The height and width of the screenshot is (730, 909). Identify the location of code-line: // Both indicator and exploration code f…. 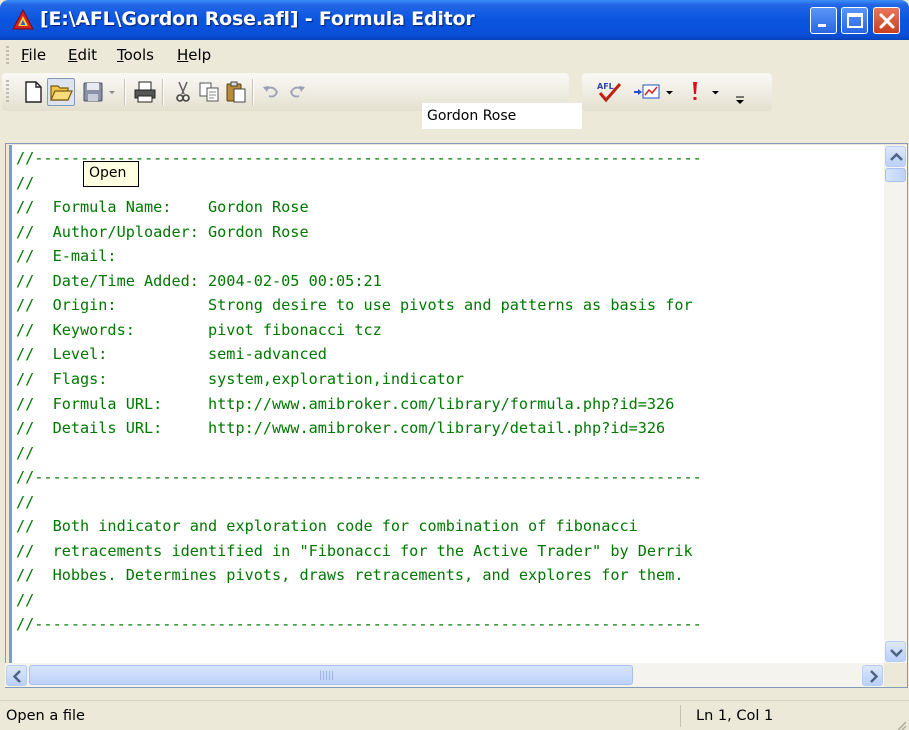
(327, 526).